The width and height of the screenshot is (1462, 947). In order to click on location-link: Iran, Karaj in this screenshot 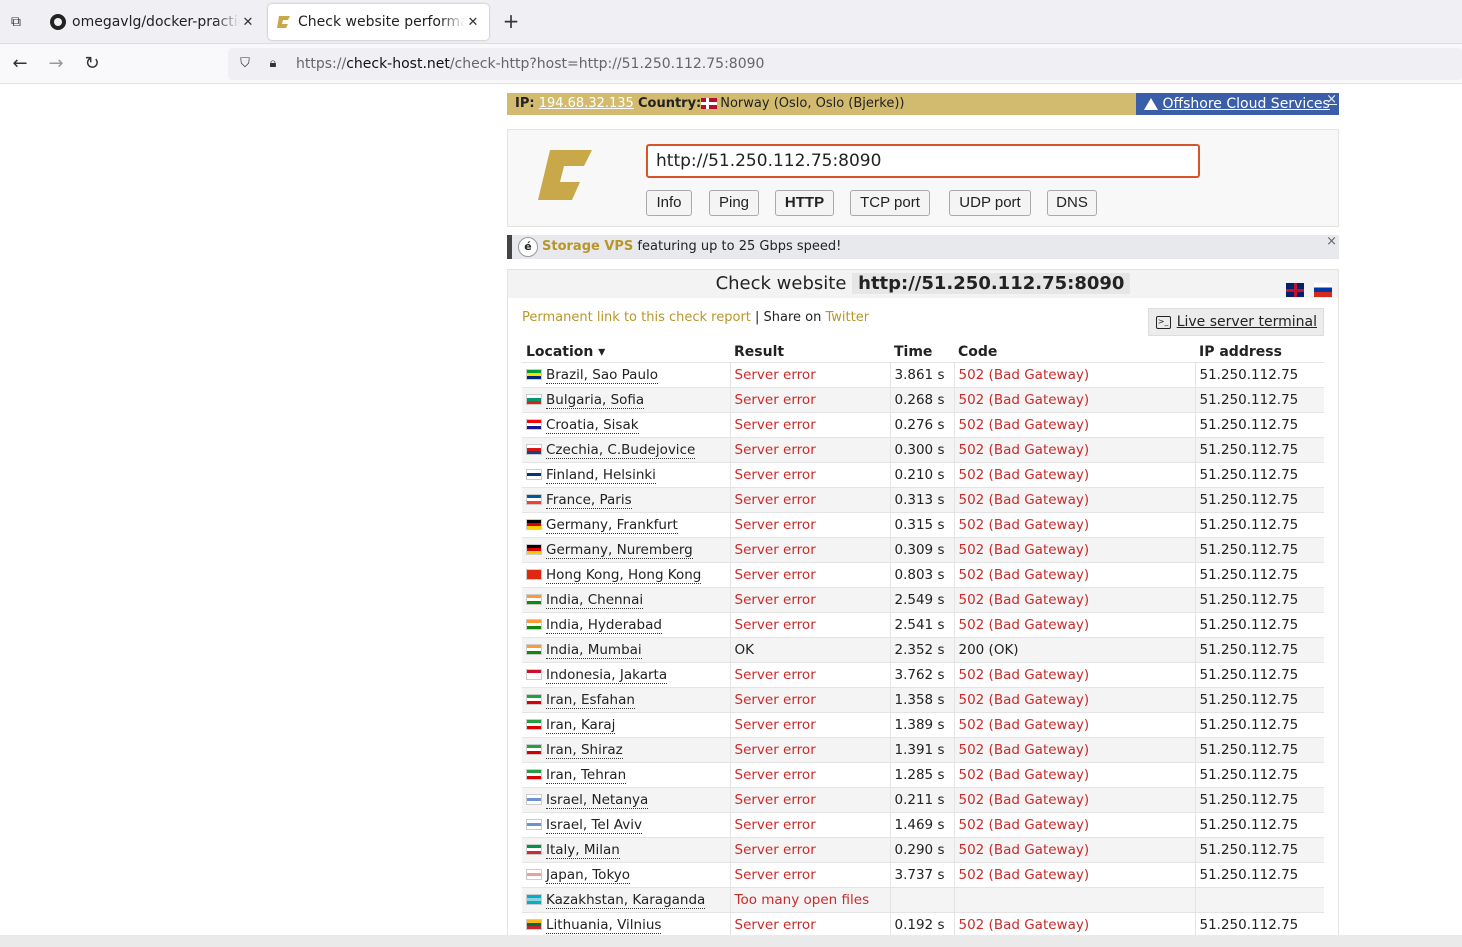, I will do `click(581, 725)`.